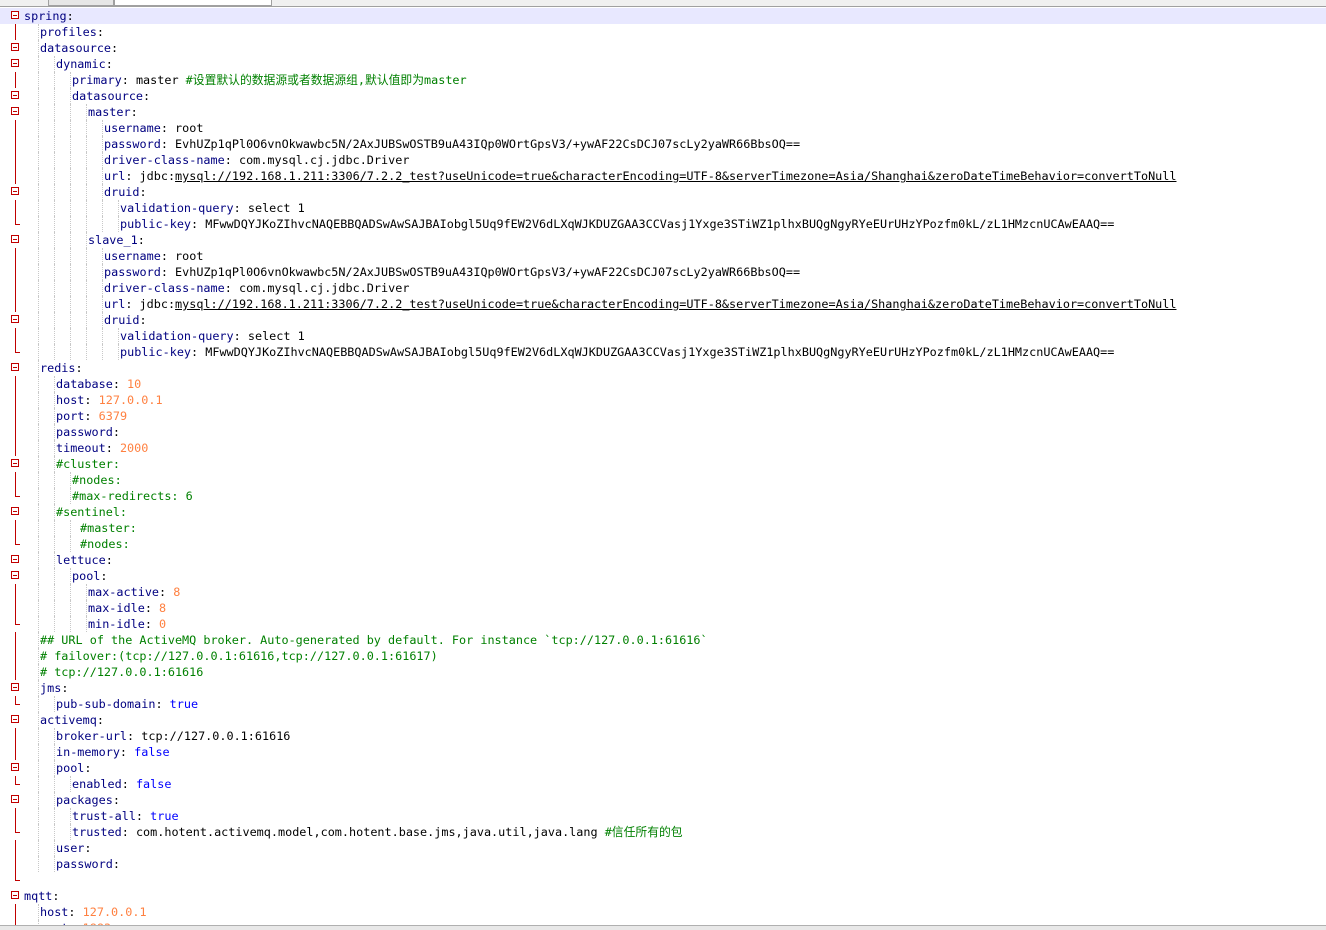 This screenshot has width=1326, height=930. Describe the element at coordinates (663, 608) in the screenshot. I see `code-line: max-idle: 8` at that location.